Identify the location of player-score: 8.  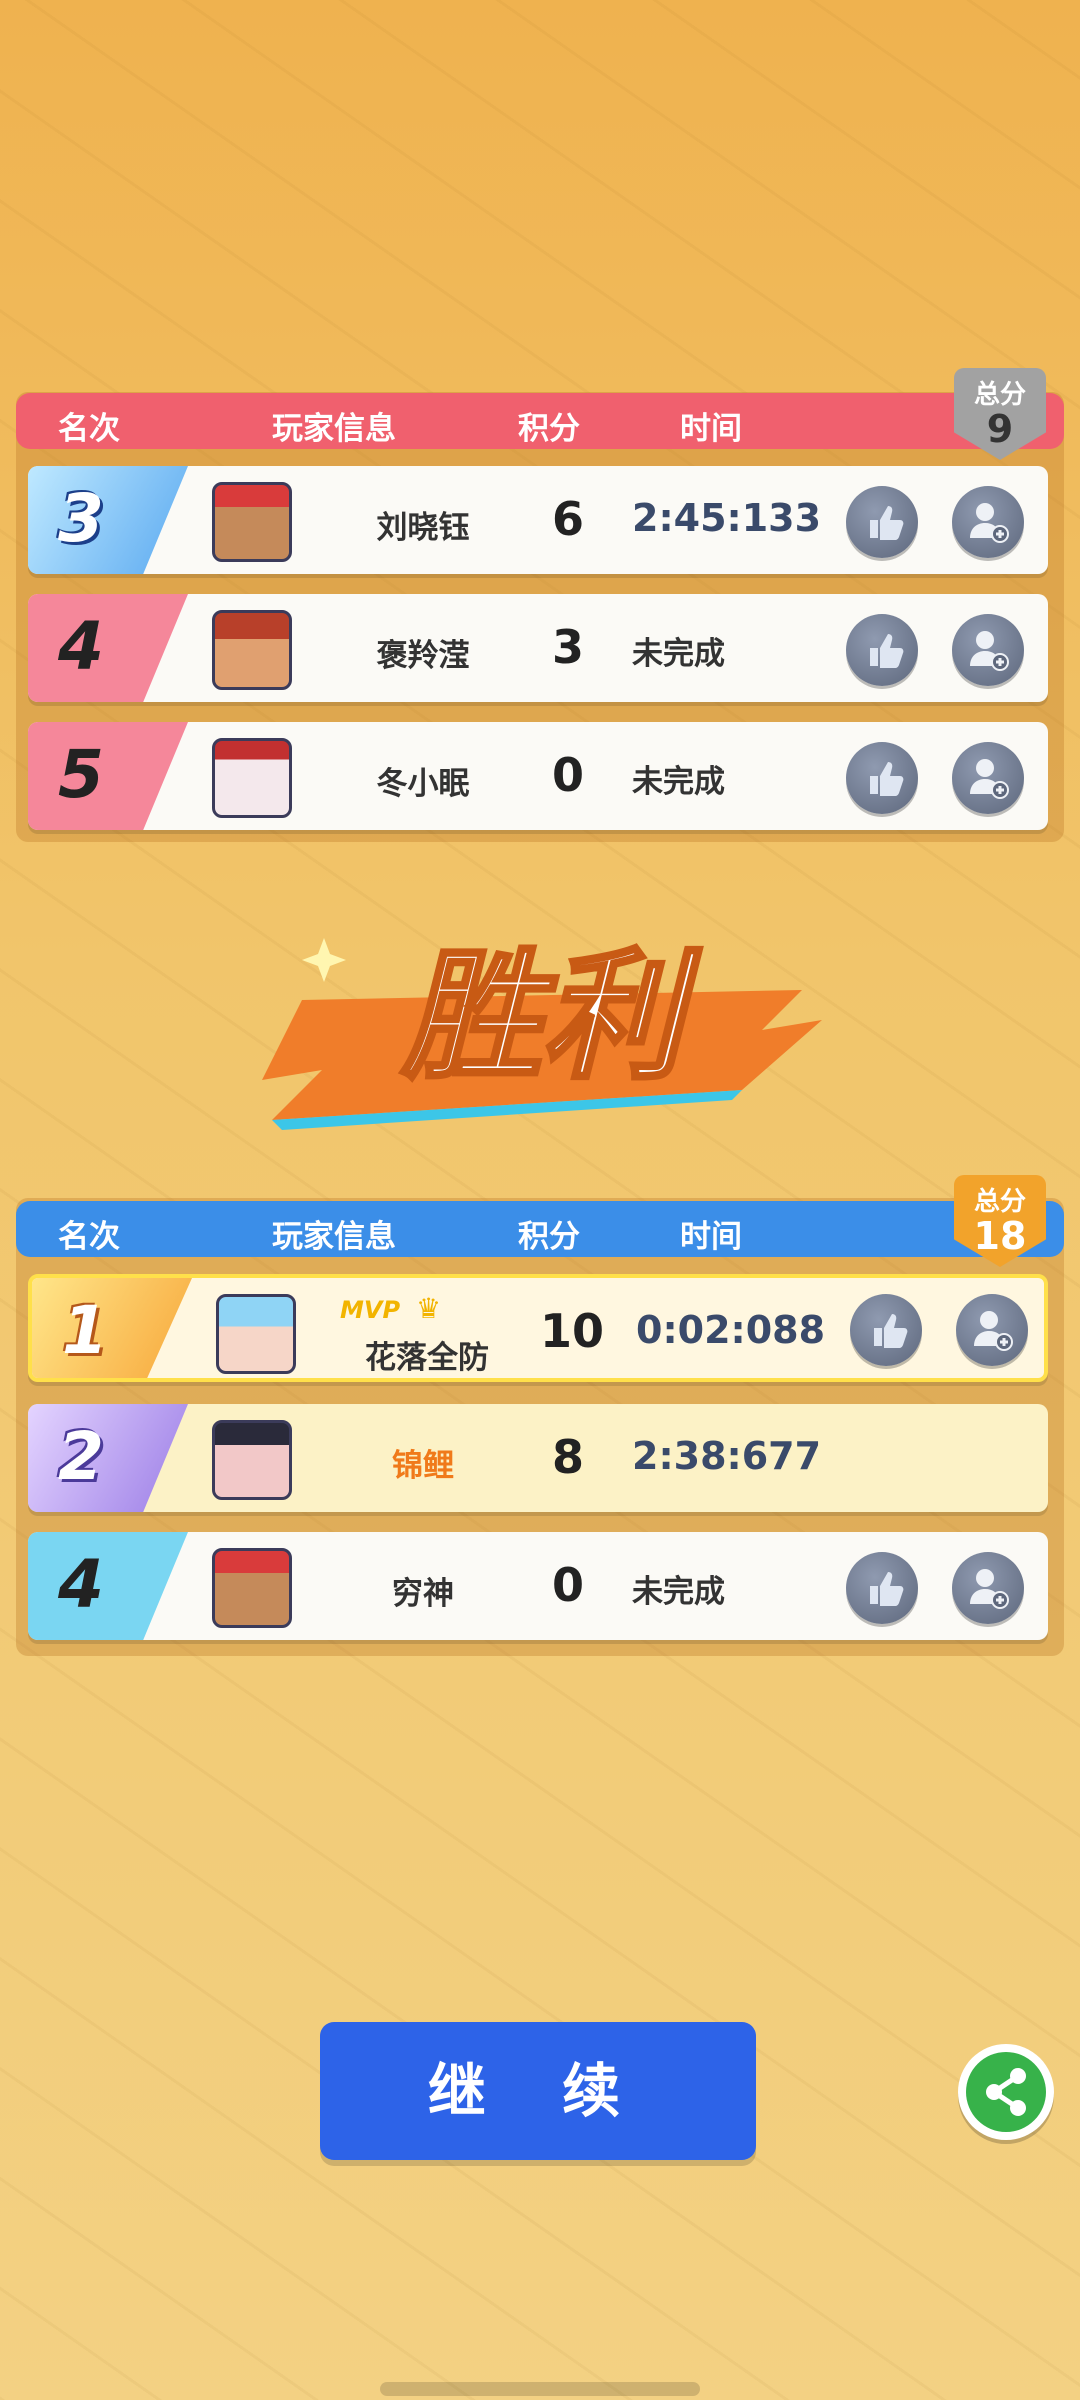
(567, 1457).